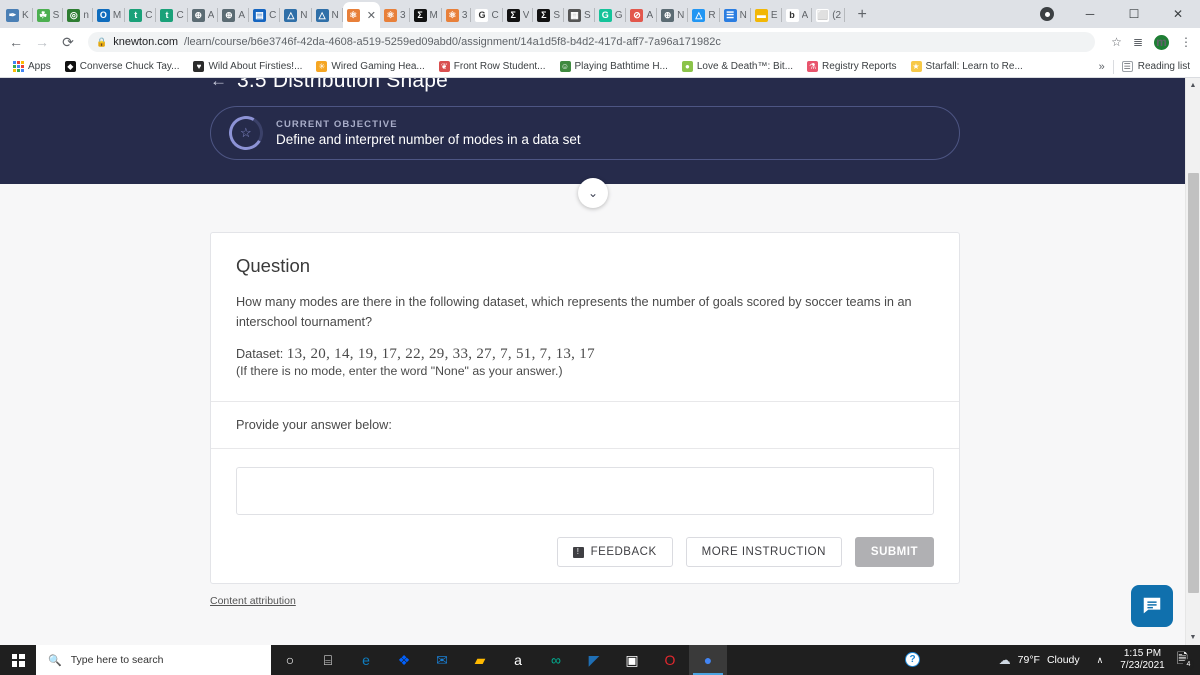 Image resolution: width=1200 pixels, height=675 pixels. What do you see at coordinates (766, 15) in the screenshot?
I see `browser-tab-24: ▬ E` at bounding box center [766, 15].